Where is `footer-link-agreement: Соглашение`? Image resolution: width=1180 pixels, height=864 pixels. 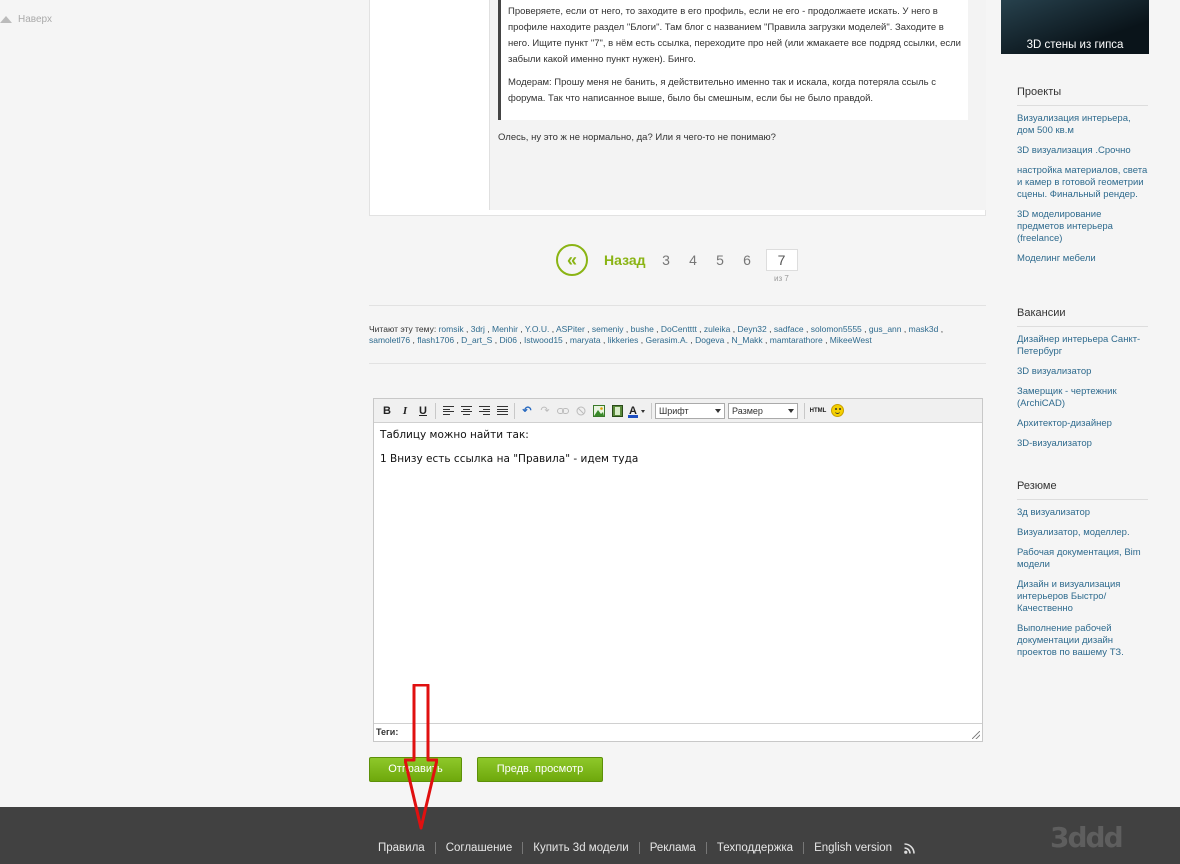 footer-link-agreement: Соглашение is located at coordinates (479, 848).